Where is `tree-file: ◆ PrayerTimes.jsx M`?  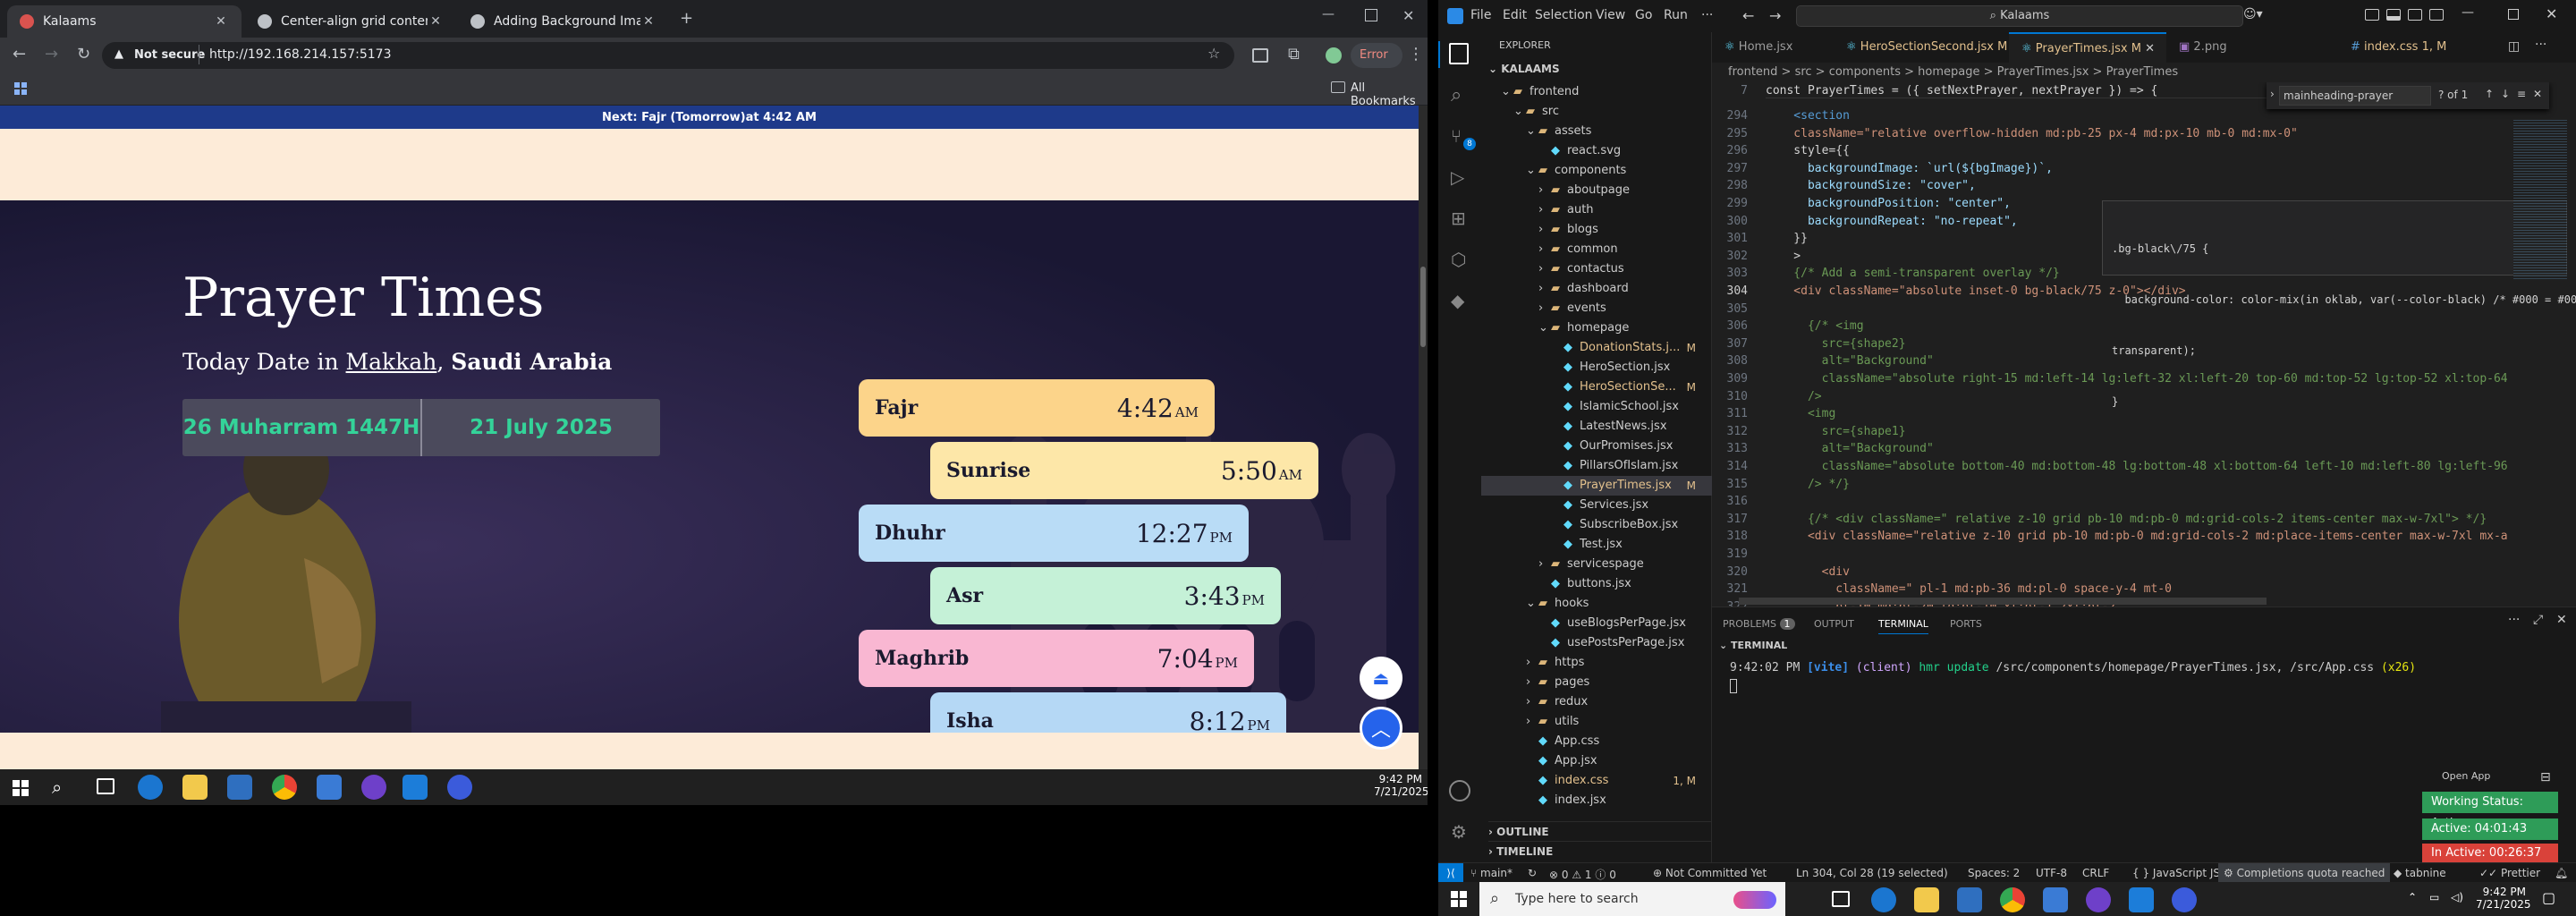
tree-file: ◆ PrayerTimes.jsx M is located at coordinates (1596, 486).